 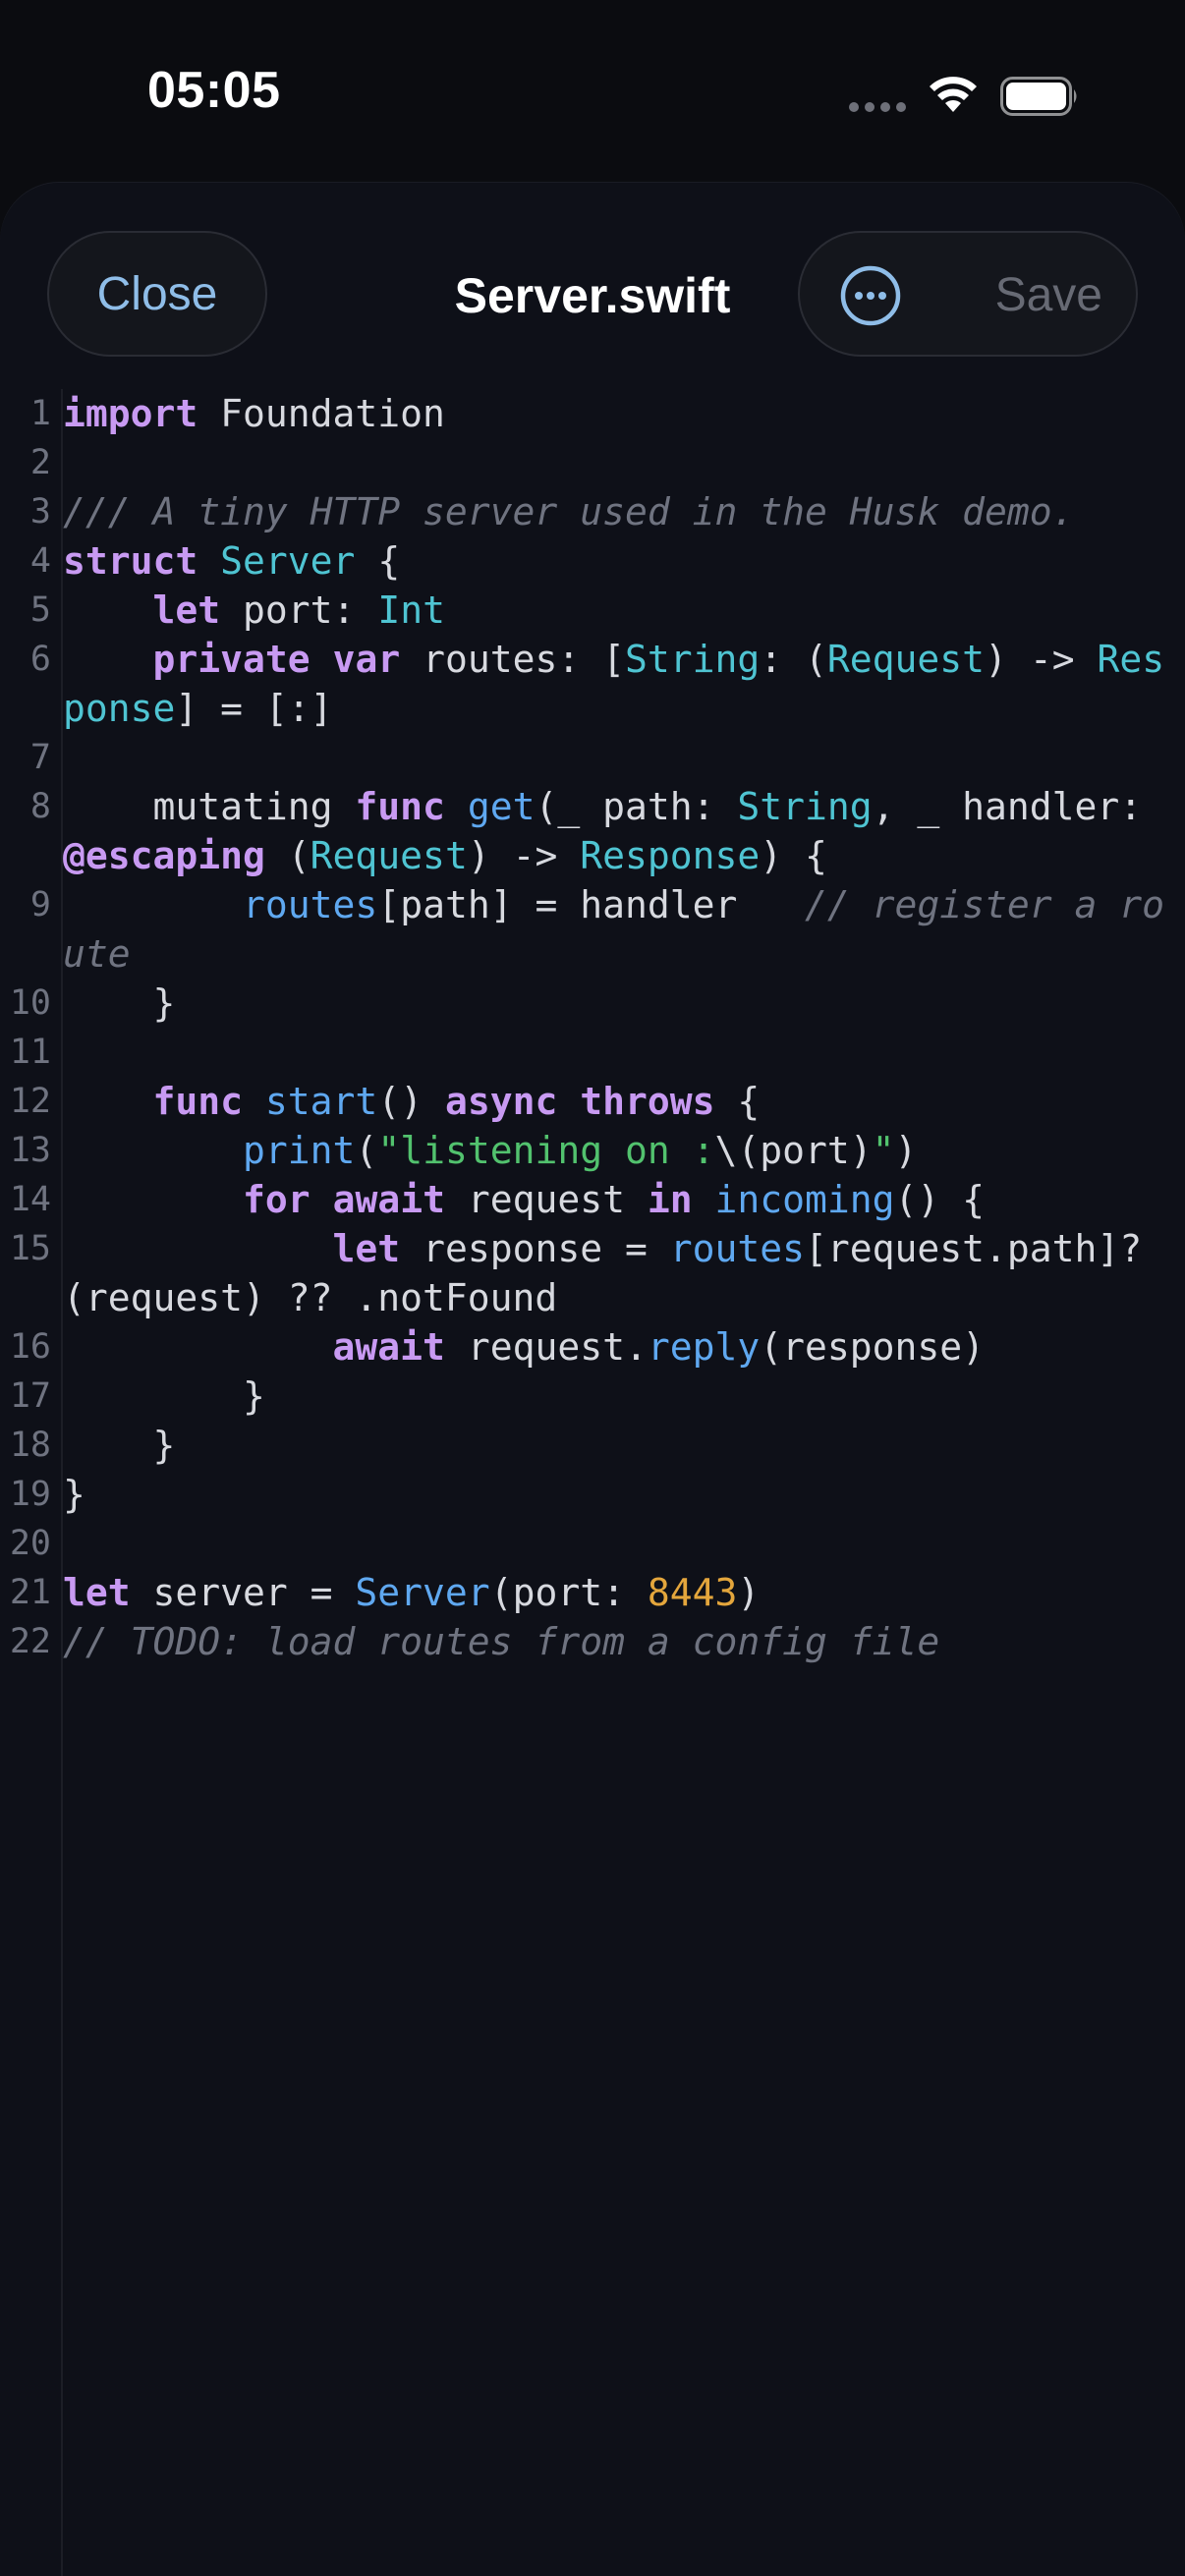 I want to click on code-text: struct Server {, so click(x=623, y=561).